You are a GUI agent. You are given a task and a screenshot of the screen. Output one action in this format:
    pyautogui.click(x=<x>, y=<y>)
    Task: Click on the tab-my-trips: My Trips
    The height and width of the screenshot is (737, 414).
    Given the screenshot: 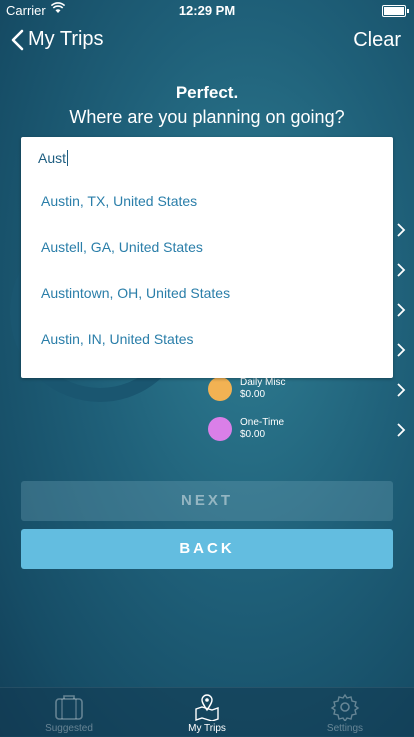 What is the action you would take?
    pyautogui.click(x=207, y=712)
    